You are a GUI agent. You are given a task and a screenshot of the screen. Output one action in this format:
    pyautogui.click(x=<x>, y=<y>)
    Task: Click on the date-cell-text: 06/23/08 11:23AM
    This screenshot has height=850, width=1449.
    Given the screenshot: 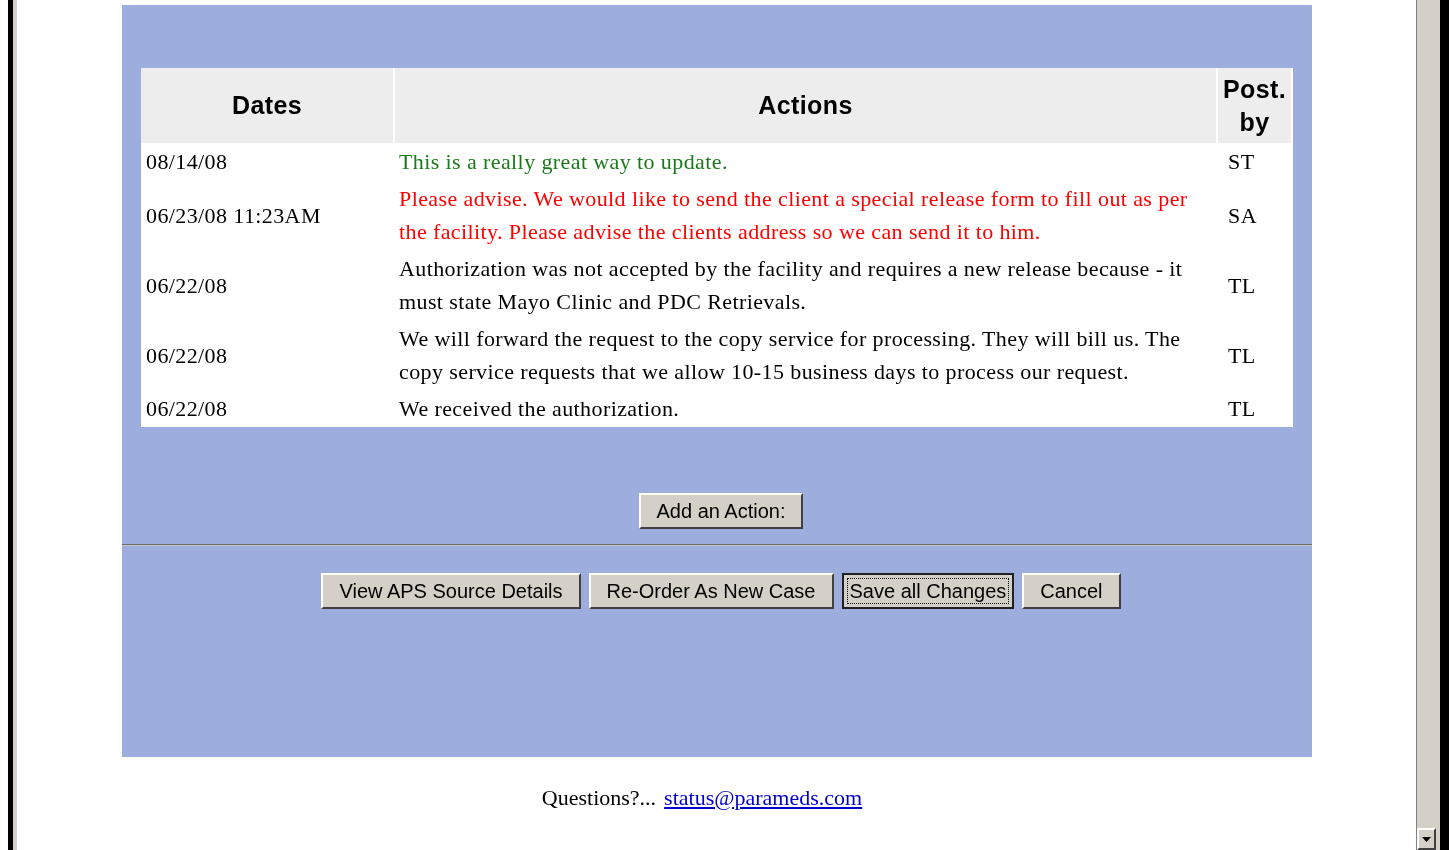 What is the action you would take?
    pyautogui.click(x=233, y=215)
    